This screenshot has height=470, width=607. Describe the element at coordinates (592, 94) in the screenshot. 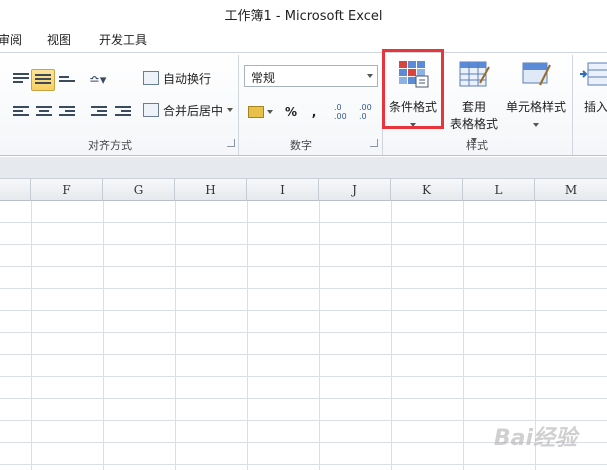

I see `insert-cells-button: 插入` at that location.